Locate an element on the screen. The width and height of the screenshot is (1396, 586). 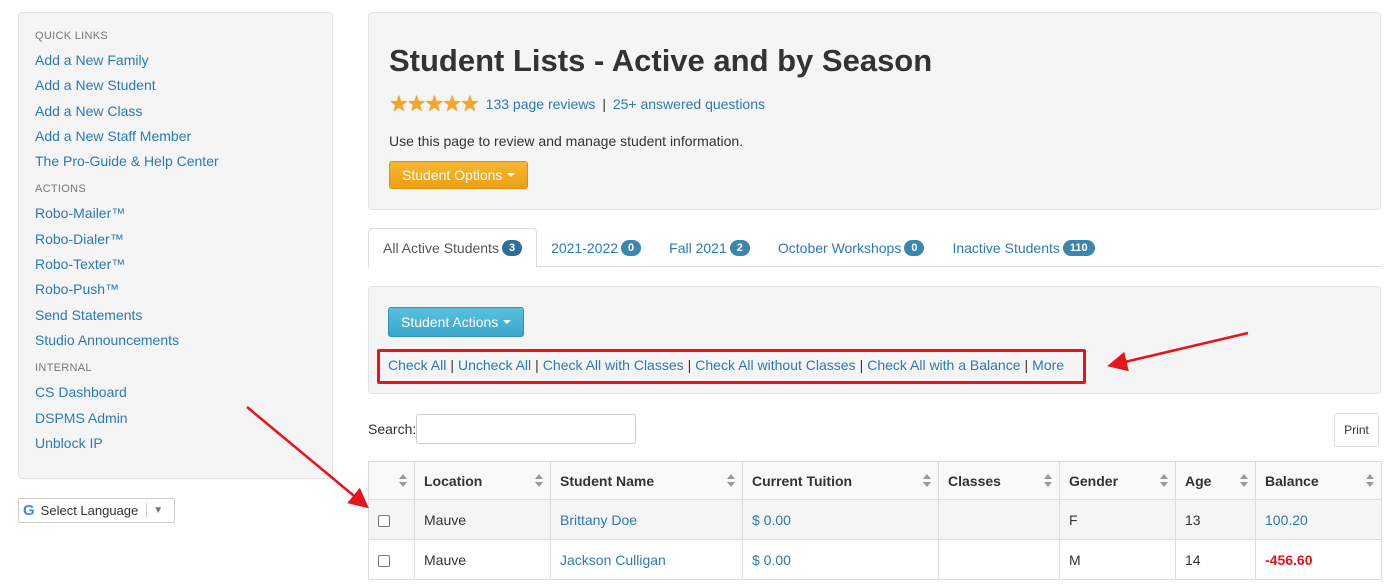
column-header-label: Student Name is located at coordinates (607, 480).